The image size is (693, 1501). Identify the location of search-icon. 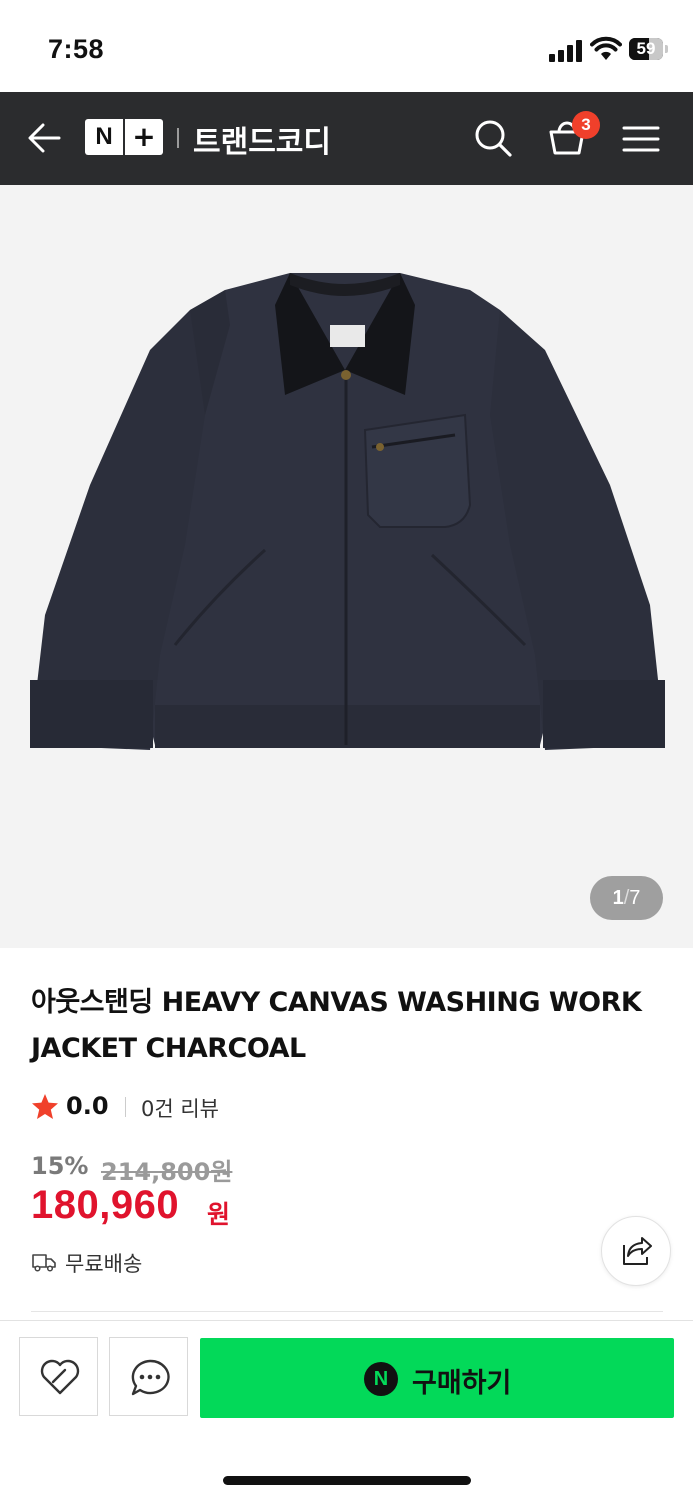
(493, 138).